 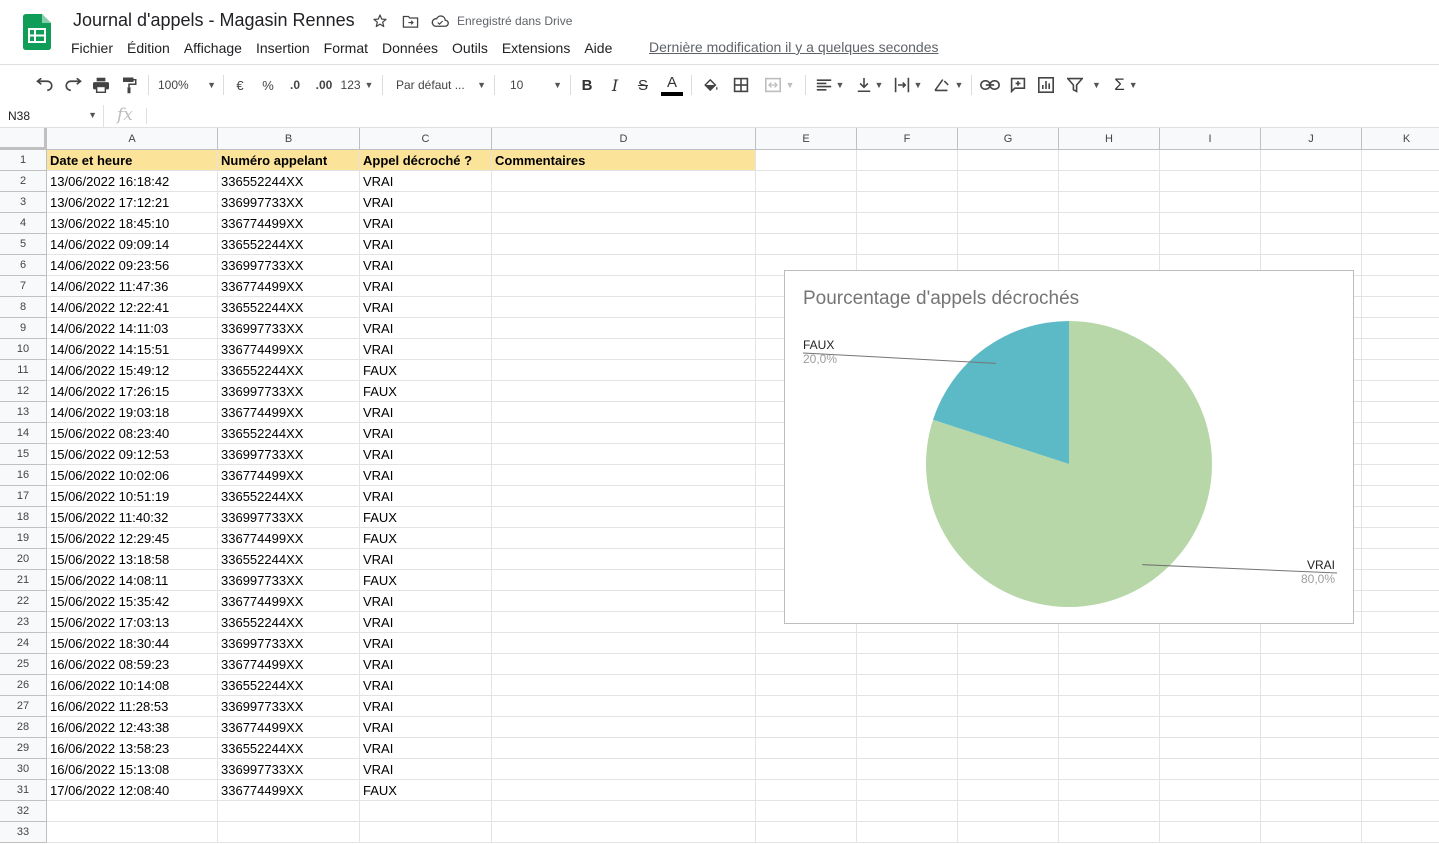 What do you see at coordinates (23, 349) in the screenshot?
I see `row-header: 10` at bounding box center [23, 349].